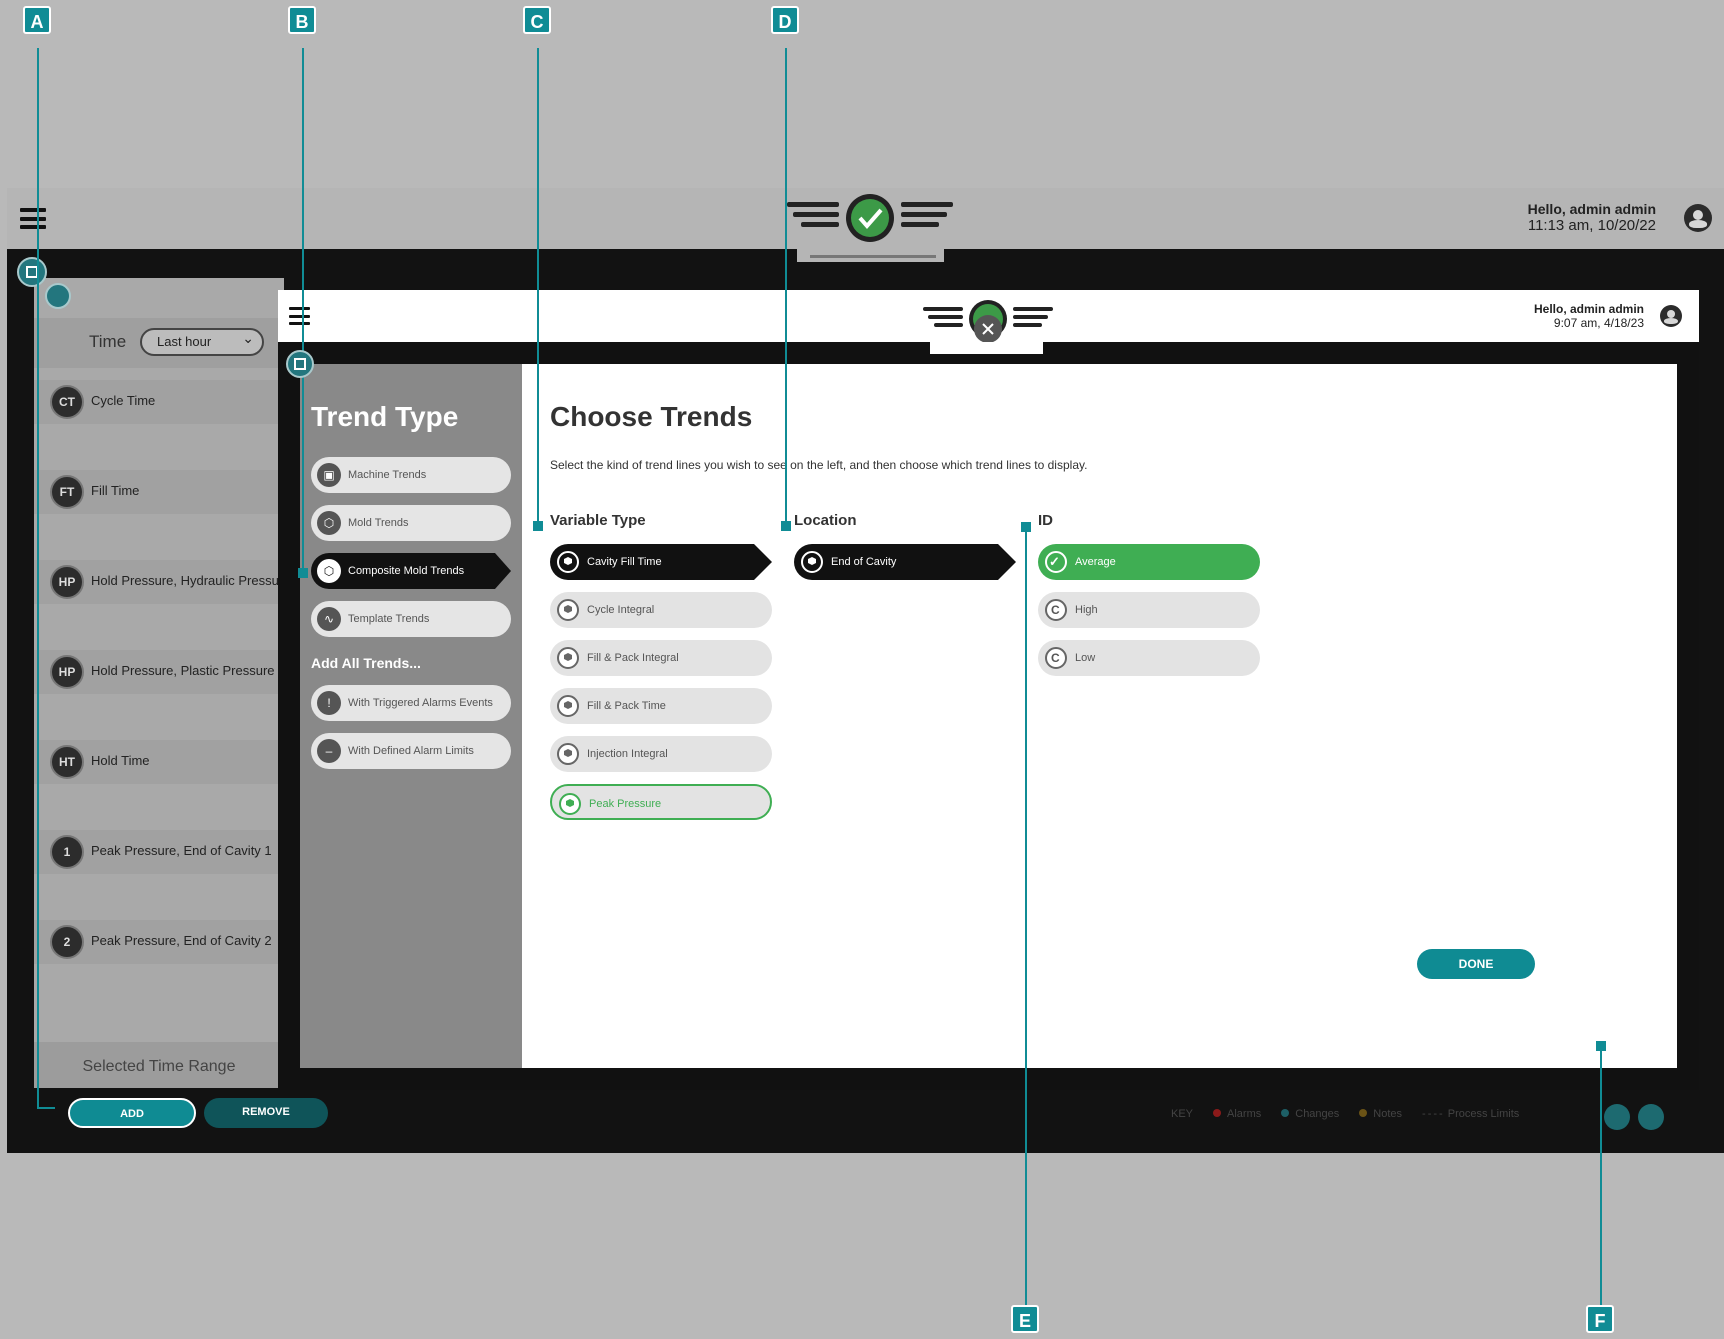 This screenshot has width=1724, height=1339. I want to click on trend-name: Hold Time, so click(120, 760).